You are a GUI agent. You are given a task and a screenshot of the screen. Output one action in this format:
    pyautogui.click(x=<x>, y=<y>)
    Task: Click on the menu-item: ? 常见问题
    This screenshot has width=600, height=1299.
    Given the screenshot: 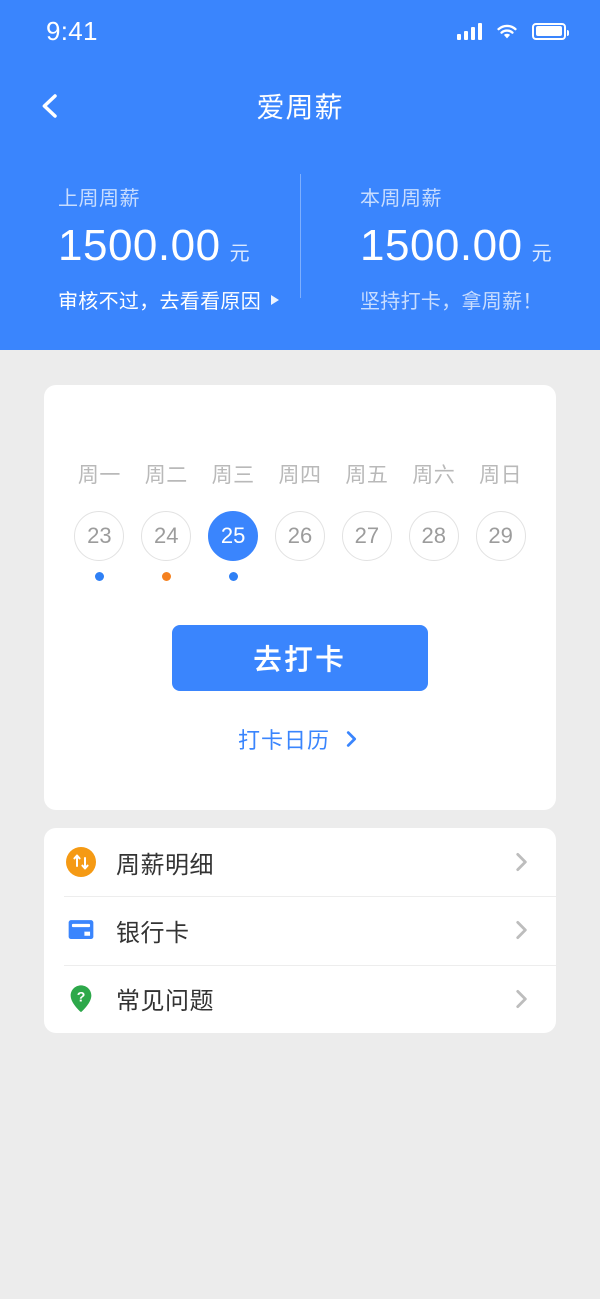 What is the action you would take?
    pyautogui.click(x=300, y=998)
    